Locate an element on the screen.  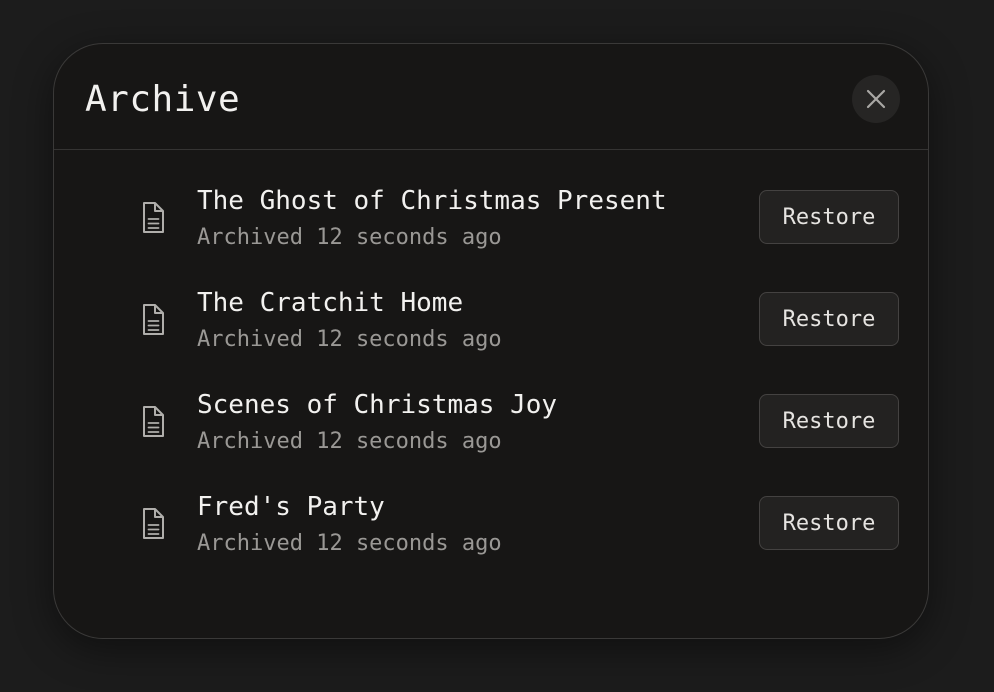
dialog-title: Archive is located at coordinates (163, 99).